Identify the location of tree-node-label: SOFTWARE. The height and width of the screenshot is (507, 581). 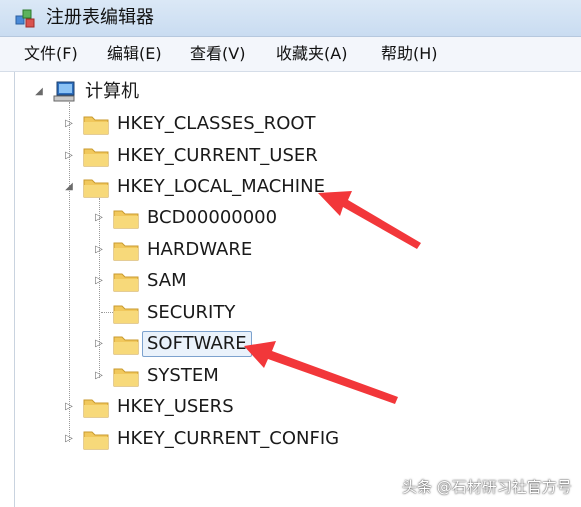
(197, 344).